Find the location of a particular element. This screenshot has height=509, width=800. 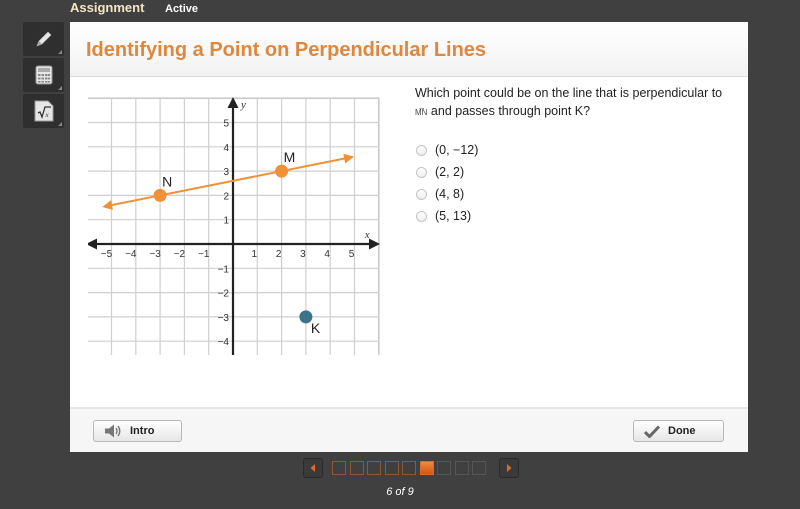

pencil-icon is located at coordinates (43, 39).